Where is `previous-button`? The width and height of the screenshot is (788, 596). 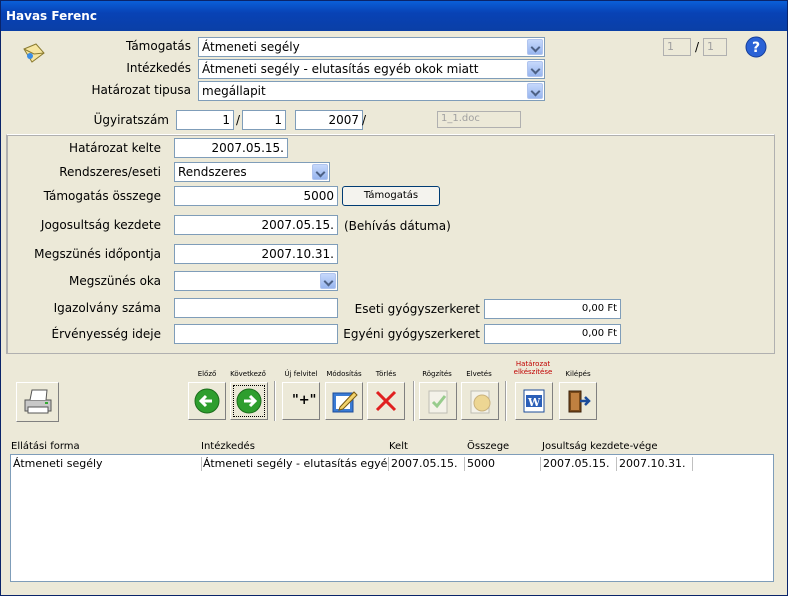 previous-button is located at coordinates (207, 401).